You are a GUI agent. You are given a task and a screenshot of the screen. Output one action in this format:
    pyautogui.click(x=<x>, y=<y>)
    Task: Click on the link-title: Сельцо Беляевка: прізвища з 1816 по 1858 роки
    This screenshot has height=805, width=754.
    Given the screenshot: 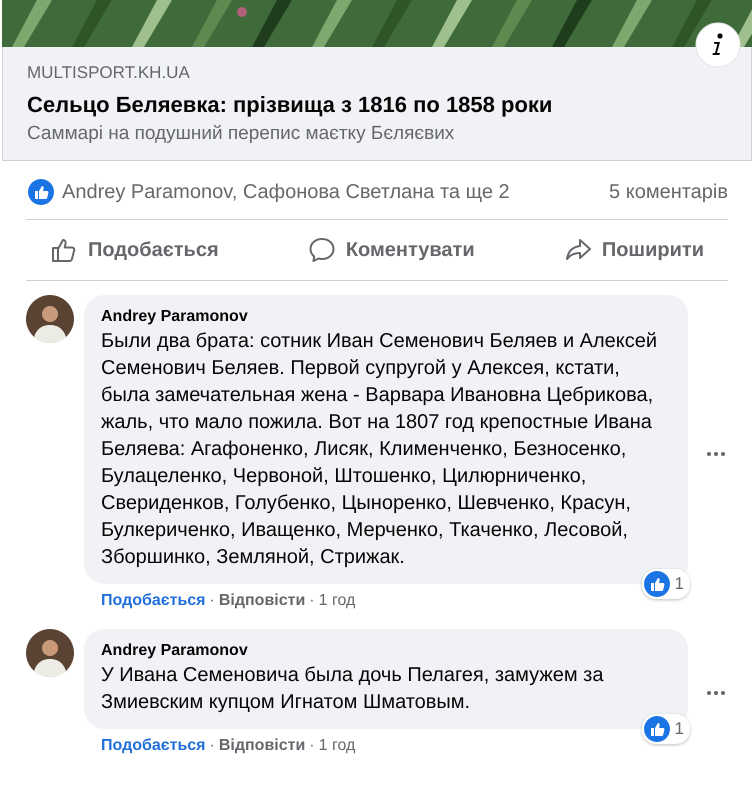 What is the action you would take?
    pyautogui.click(x=377, y=105)
    